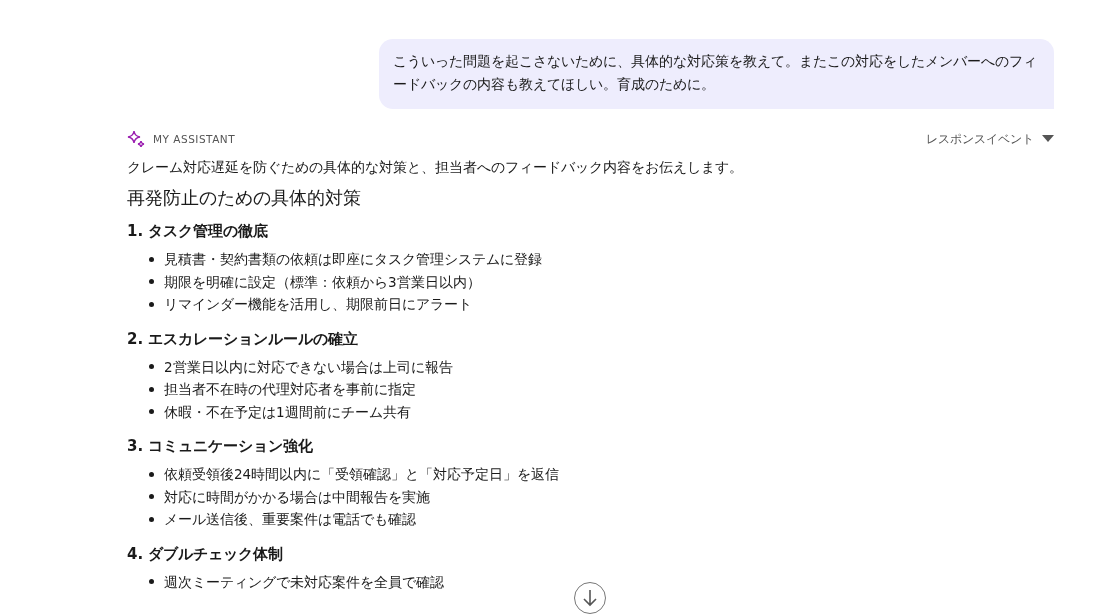 The image size is (1105, 615). Describe the element at coordinates (206, 554) in the screenshot. I see `subsection-heading: 4. ダブルチェック体制` at that location.